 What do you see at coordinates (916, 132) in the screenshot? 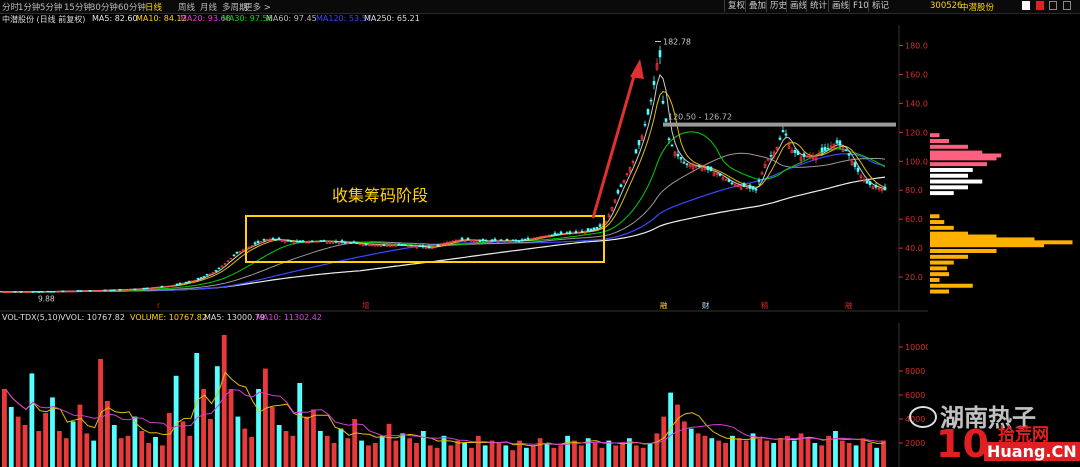
I see `price-tick-label: 120.0` at bounding box center [916, 132].